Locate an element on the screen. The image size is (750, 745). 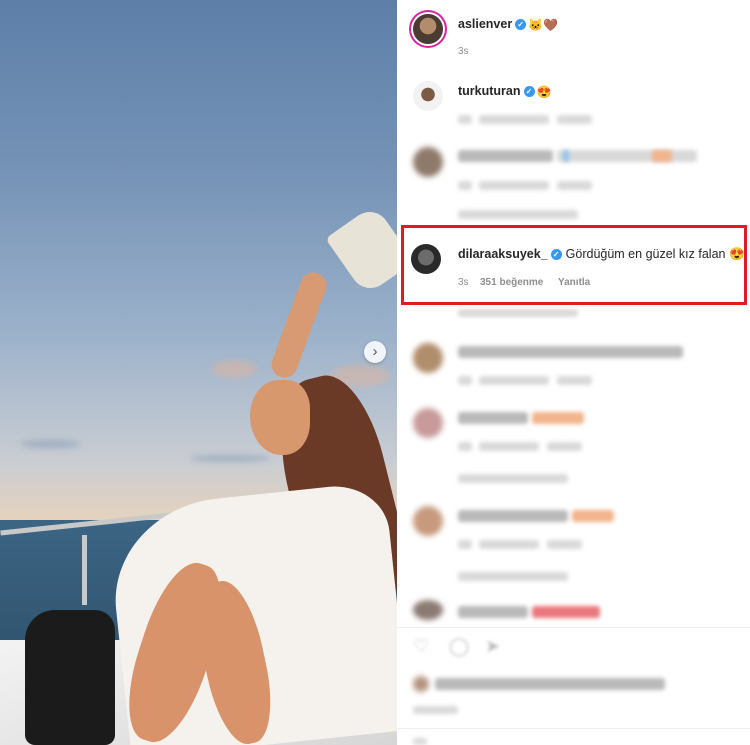
post-author: aslienver ✓ 🐱🤎 is located at coordinates (508, 24).